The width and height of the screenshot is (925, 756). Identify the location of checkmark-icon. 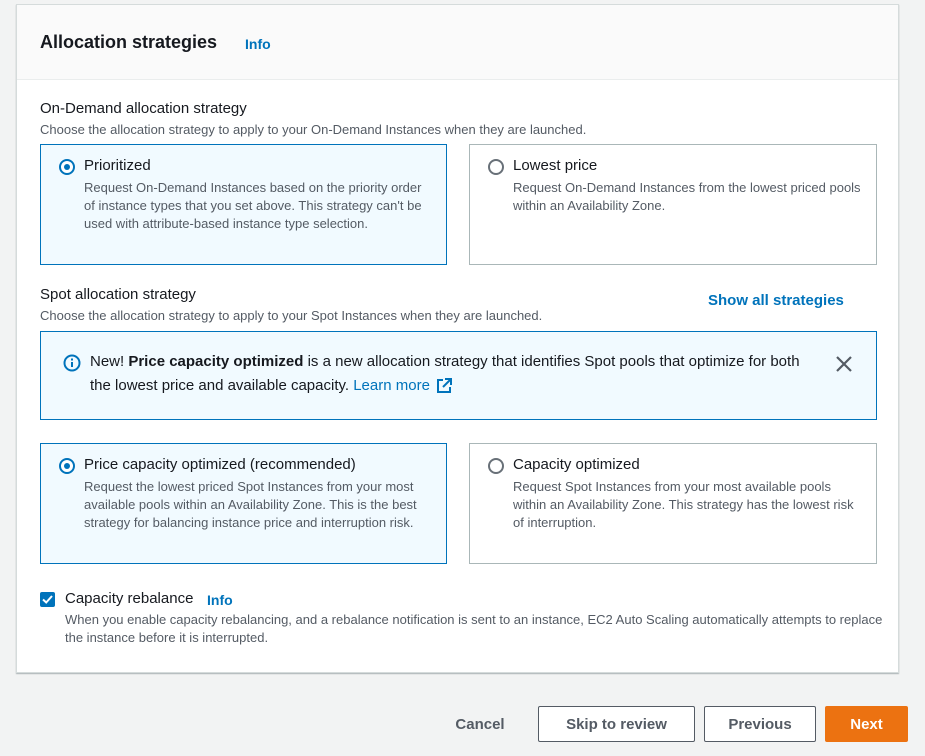
(47, 599).